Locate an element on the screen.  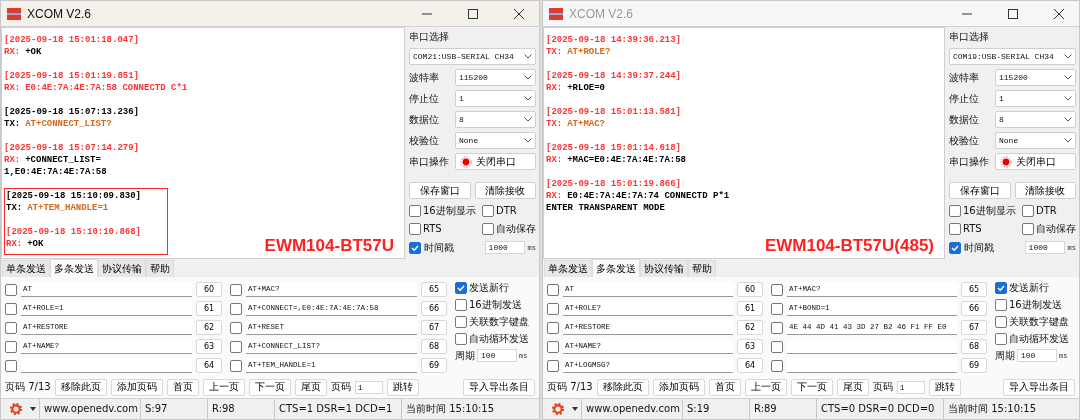
dropdown-icon is located at coordinates (575, 409).